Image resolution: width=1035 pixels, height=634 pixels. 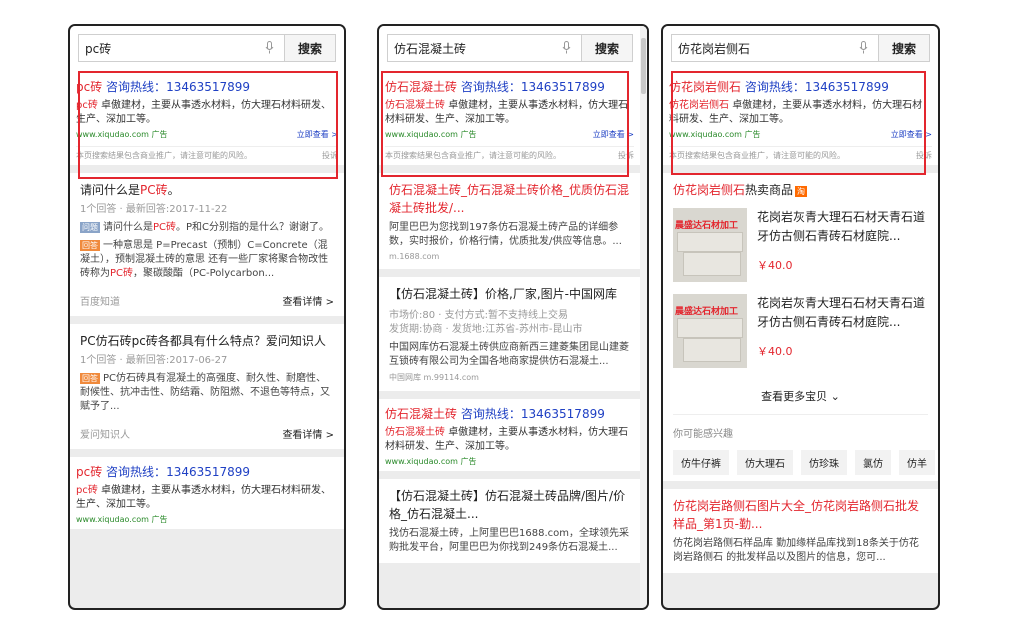 What do you see at coordinates (154, 209) in the screenshot?
I see `result-meta: 1个回答 · 最新回答:2017-11-22` at bounding box center [154, 209].